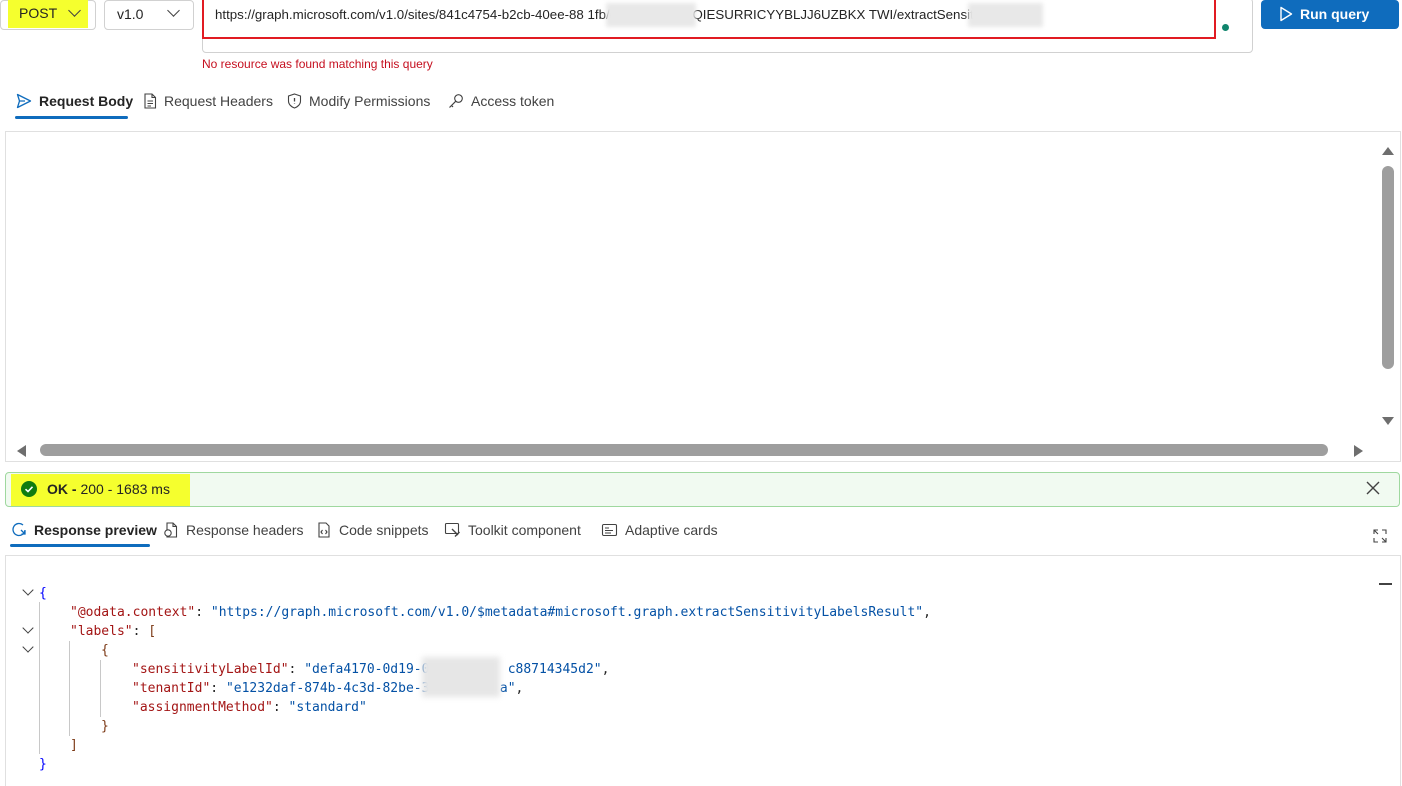 The height and width of the screenshot is (786, 1402). Describe the element at coordinates (709, 19) in the screenshot. I see `url-highlight-box` at that location.